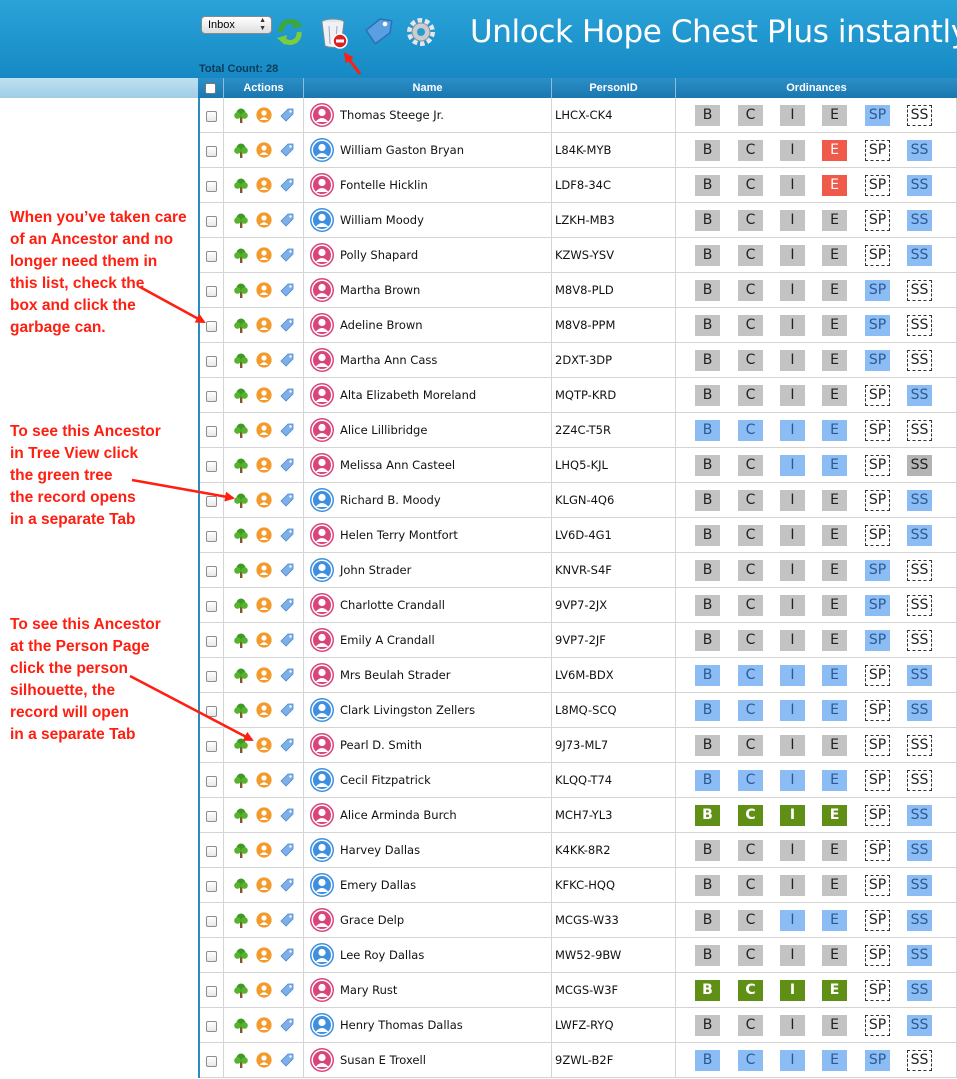 The image size is (957, 1079). Describe the element at coordinates (713, 32) in the screenshot. I see `upgrade-promo-link: Unlock Hope Chest Plus instantly` at that location.